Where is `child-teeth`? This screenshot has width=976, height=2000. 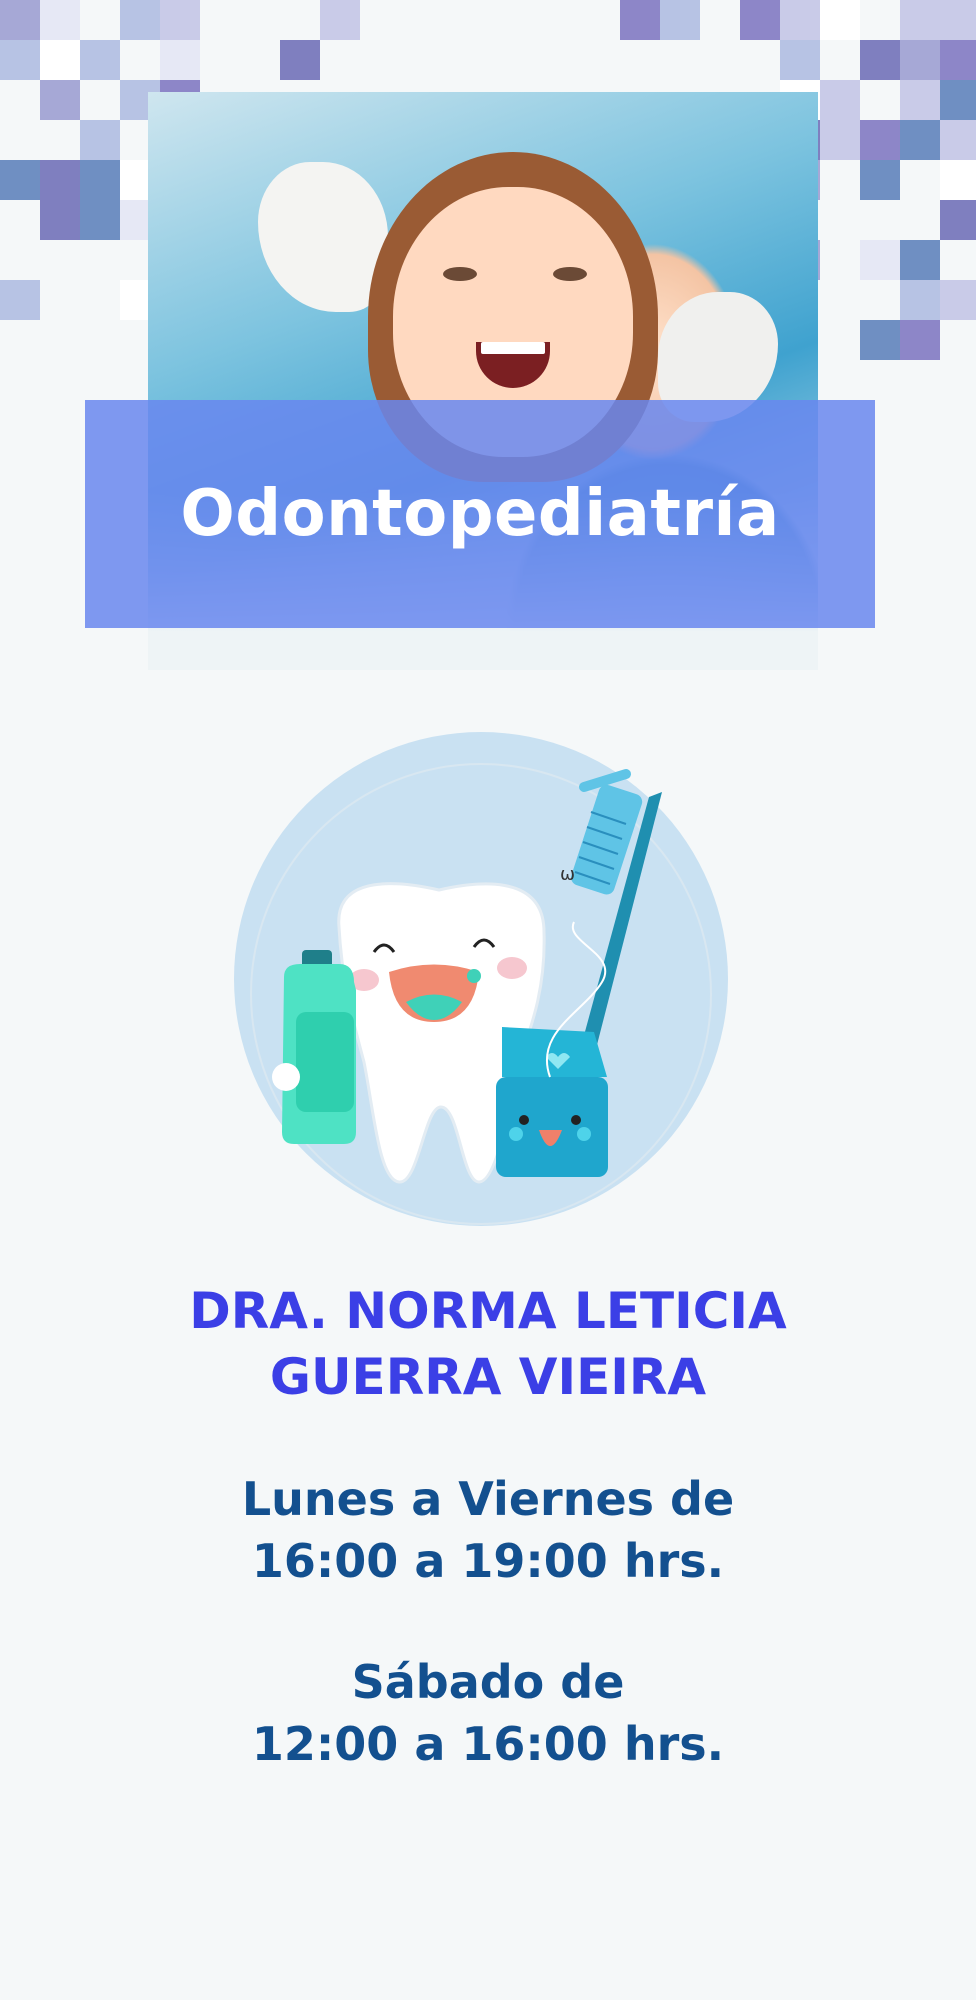 child-teeth is located at coordinates (513, 348).